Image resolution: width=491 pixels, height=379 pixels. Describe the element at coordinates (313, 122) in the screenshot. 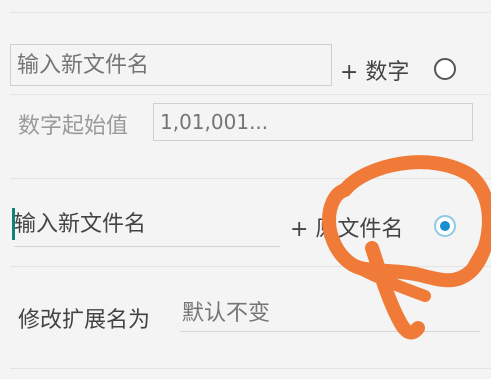

I see `start-value-input` at that location.